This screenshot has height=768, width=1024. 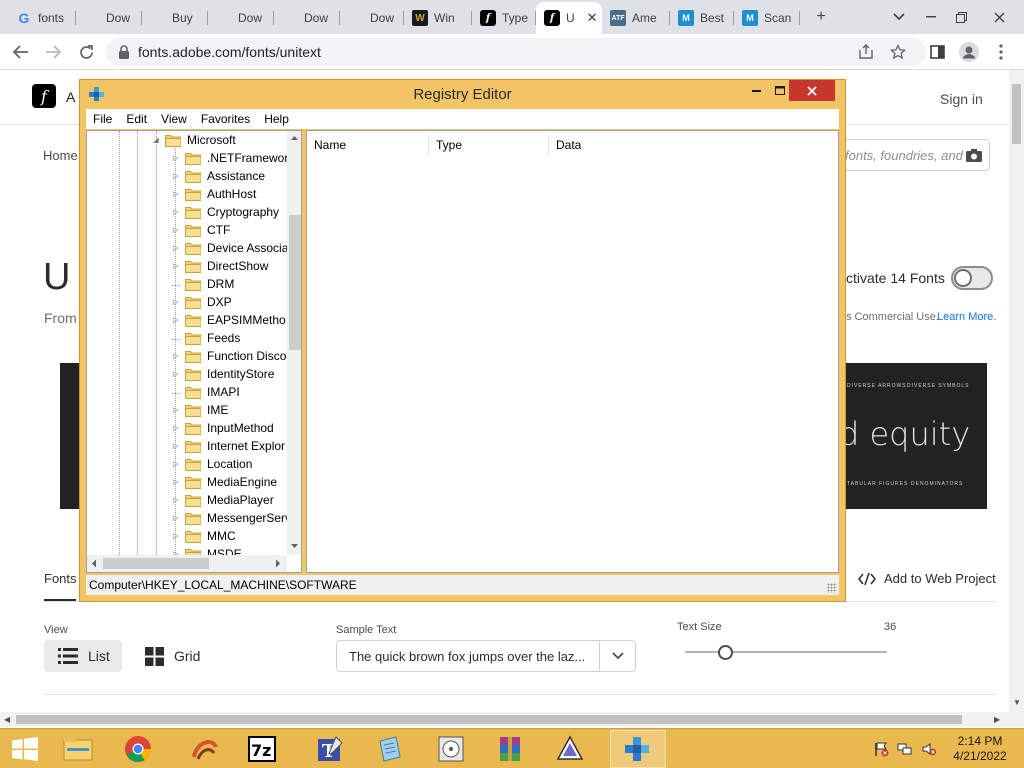 I want to click on back-button, so click(x=21, y=52).